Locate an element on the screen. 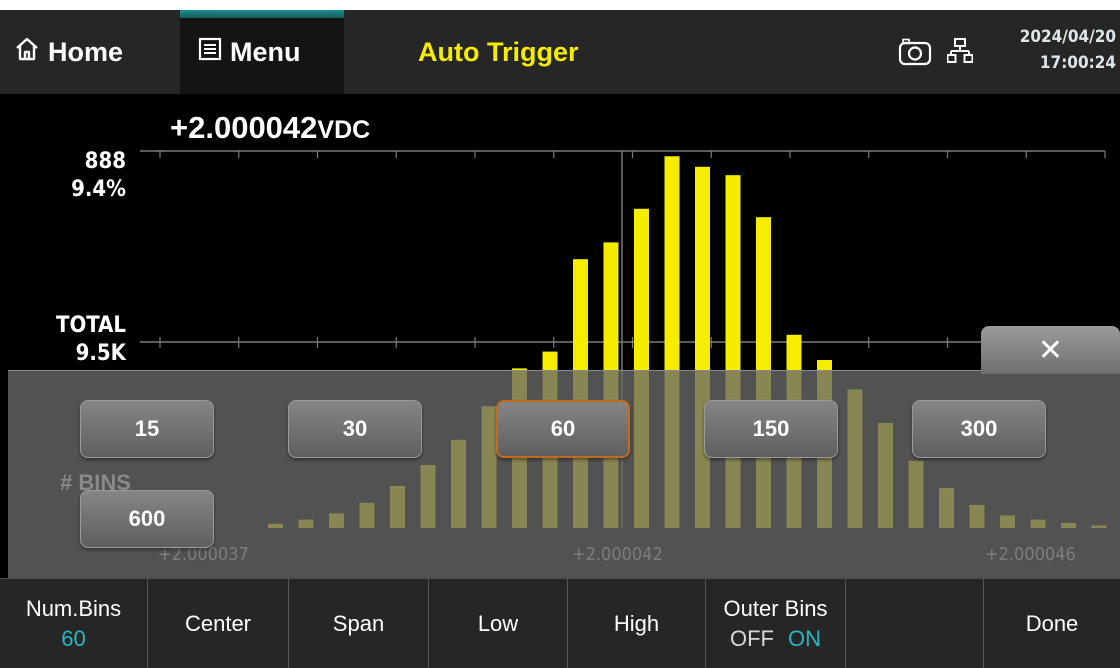 The height and width of the screenshot is (668, 1120). trigger-mode-label: Auto Trigger is located at coordinates (498, 51).